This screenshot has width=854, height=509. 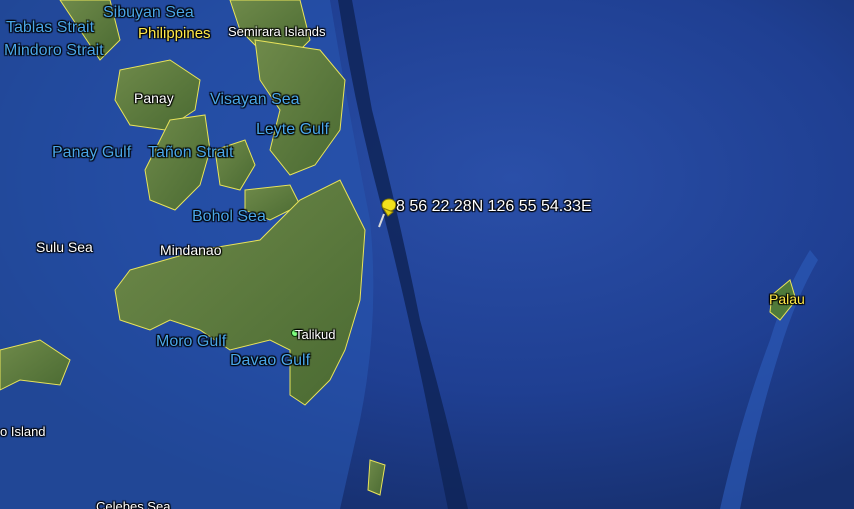 What do you see at coordinates (255, 100) in the screenshot?
I see `label-visayan-sea: Visayan Sea` at bounding box center [255, 100].